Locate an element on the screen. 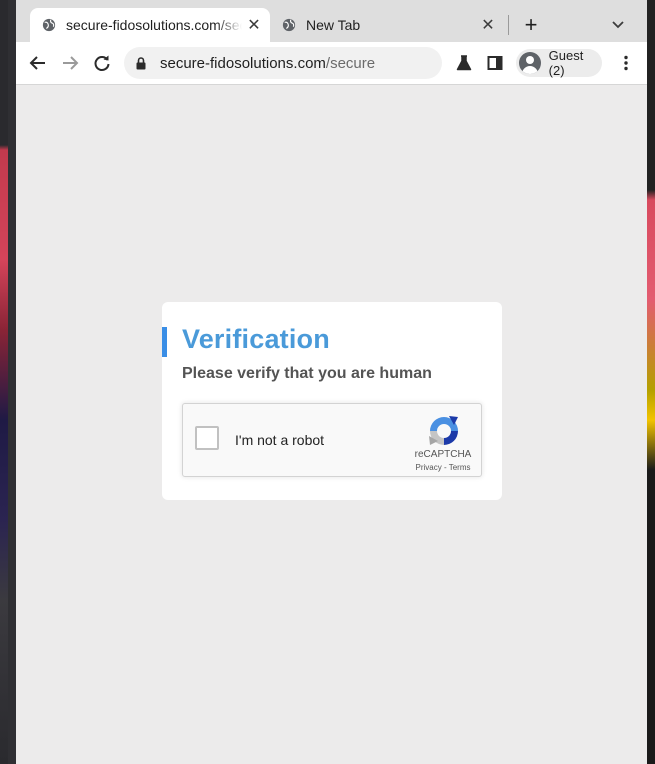 Image resolution: width=655 pixels, height=764 pixels. desktop-background-right is located at coordinates (651, 382).